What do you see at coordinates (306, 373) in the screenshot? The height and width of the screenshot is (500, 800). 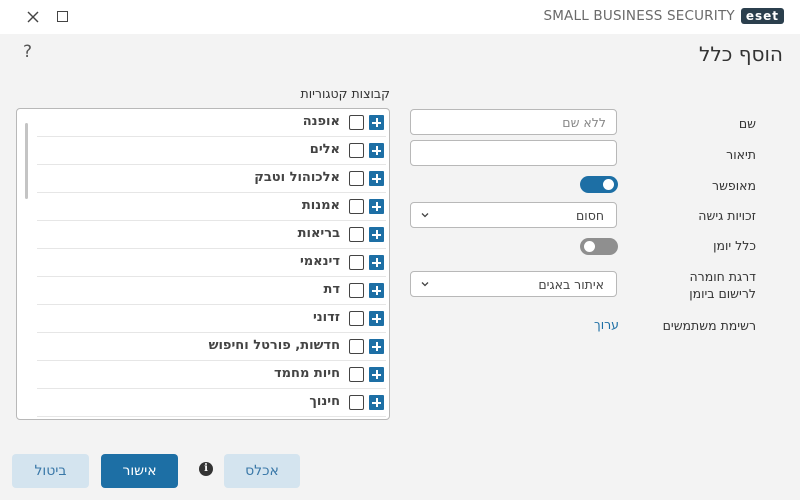 I see `category-label: חיות מחמד` at bounding box center [306, 373].